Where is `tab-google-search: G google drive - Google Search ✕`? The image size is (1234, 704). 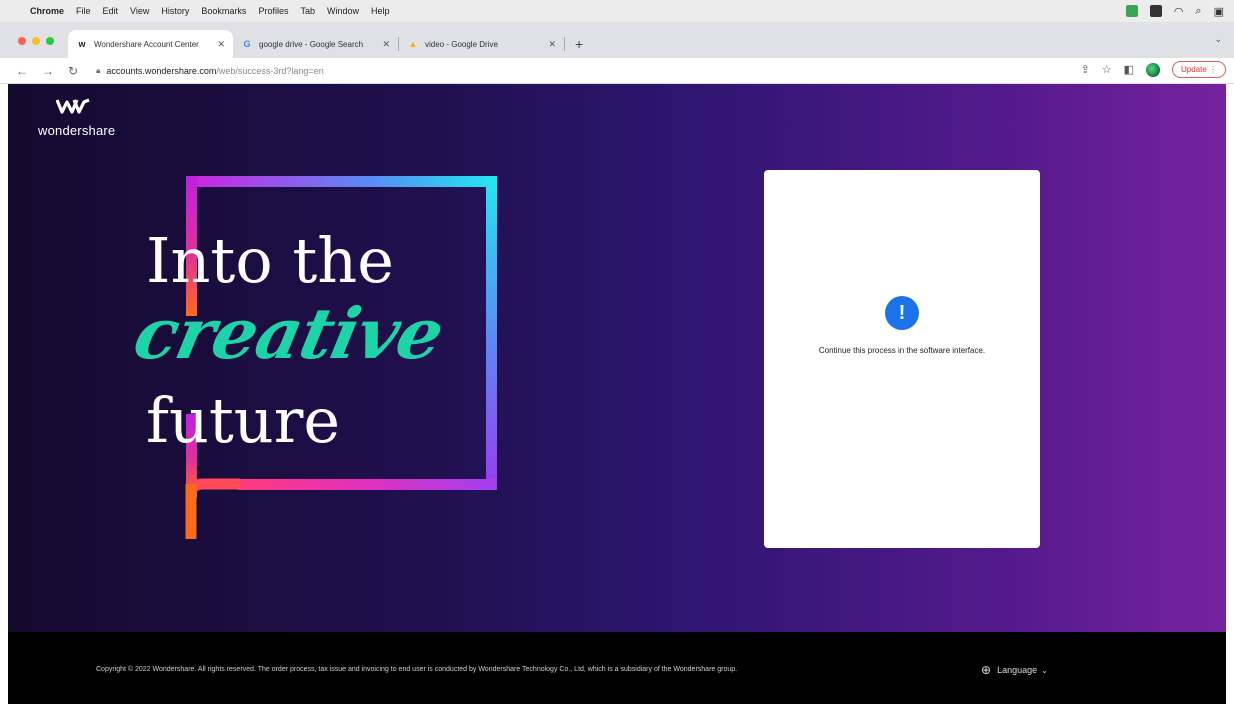 tab-google-search: G google drive - Google Search ✕ is located at coordinates (315, 44).